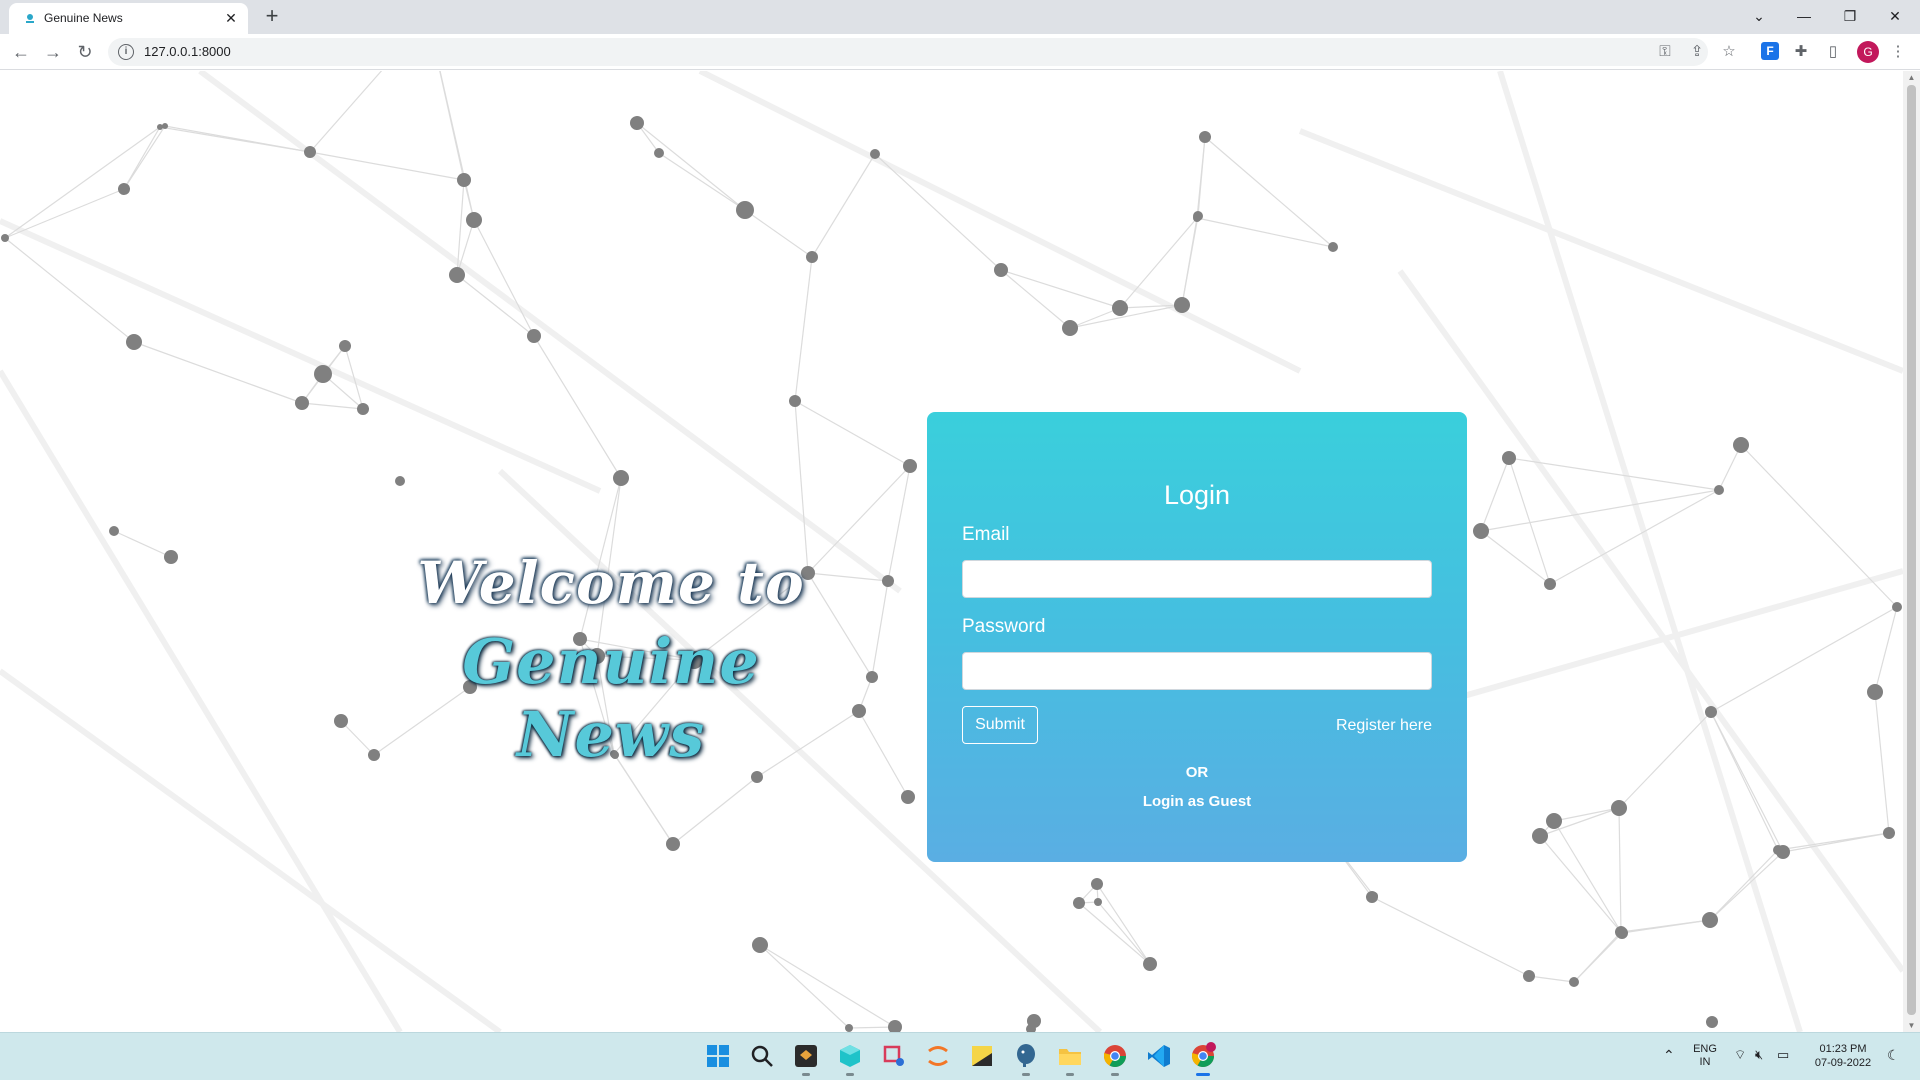 Image resolution: width=1920 pixels, height=1080 pixels. I want to click on notifications-moon-icon: ☾, so click(1893, 1055).